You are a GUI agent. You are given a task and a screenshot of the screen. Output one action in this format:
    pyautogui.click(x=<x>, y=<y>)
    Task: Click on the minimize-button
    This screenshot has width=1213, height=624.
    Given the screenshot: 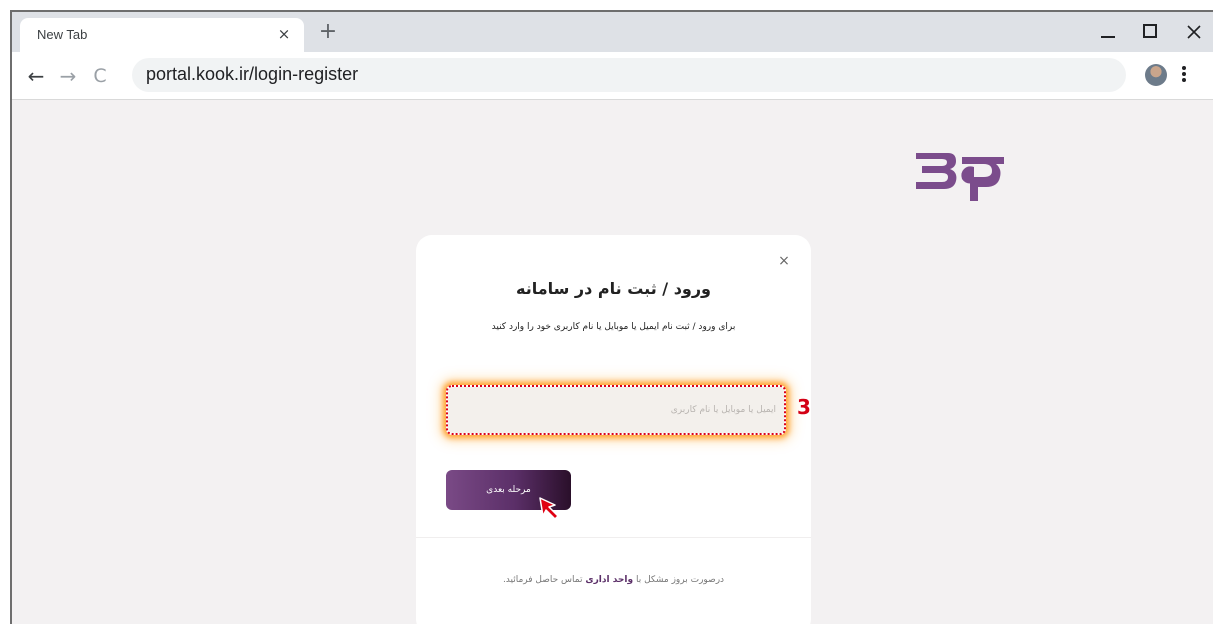 What is the action you would take?
    pyautogui.click(x=1108, y=32)
    